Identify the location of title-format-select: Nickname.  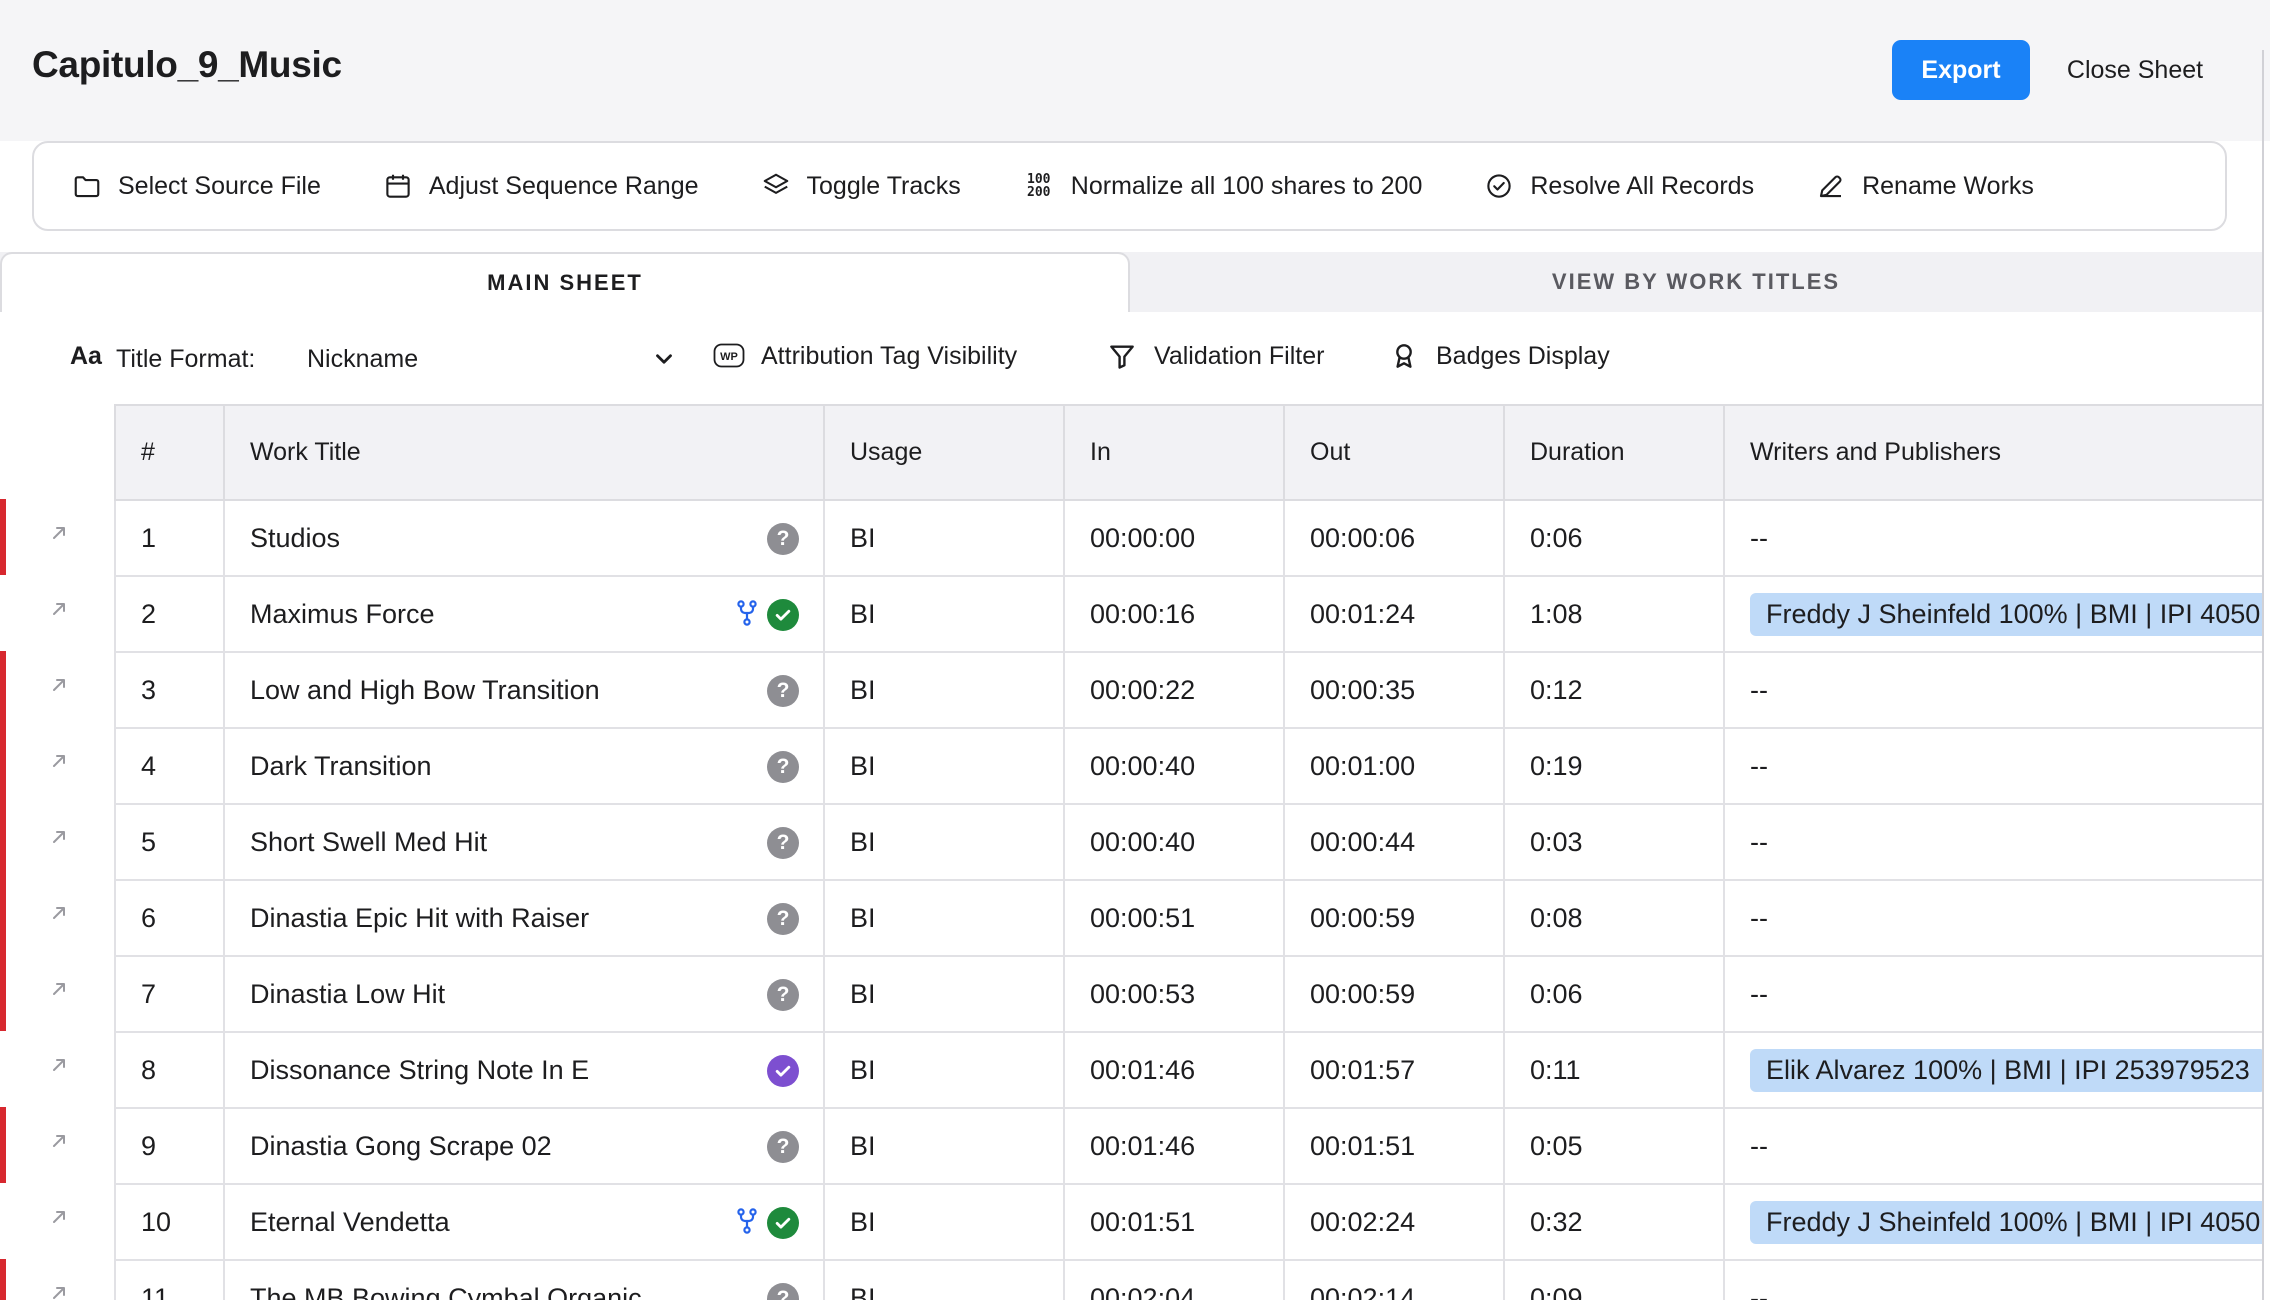
(492, 359).